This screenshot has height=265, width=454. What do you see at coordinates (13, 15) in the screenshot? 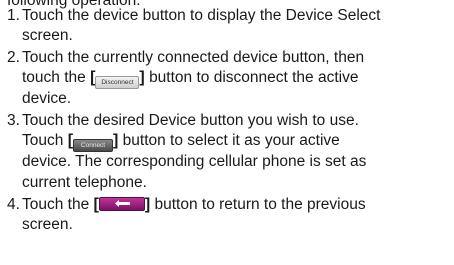
I see `step-number: 1.` at bounding box center [13, 15].